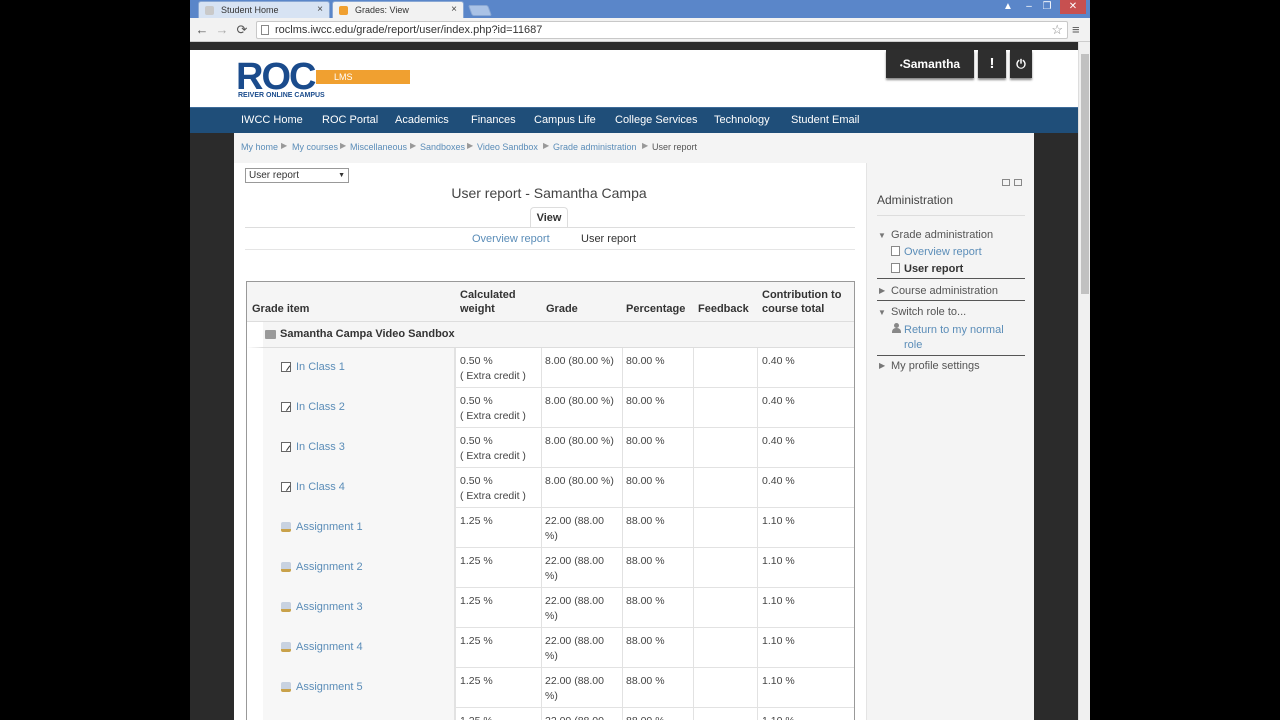 The height and width of the screenshot is (720, 1280). I want to click on maximize-button: ❐, so click(1047, 7).